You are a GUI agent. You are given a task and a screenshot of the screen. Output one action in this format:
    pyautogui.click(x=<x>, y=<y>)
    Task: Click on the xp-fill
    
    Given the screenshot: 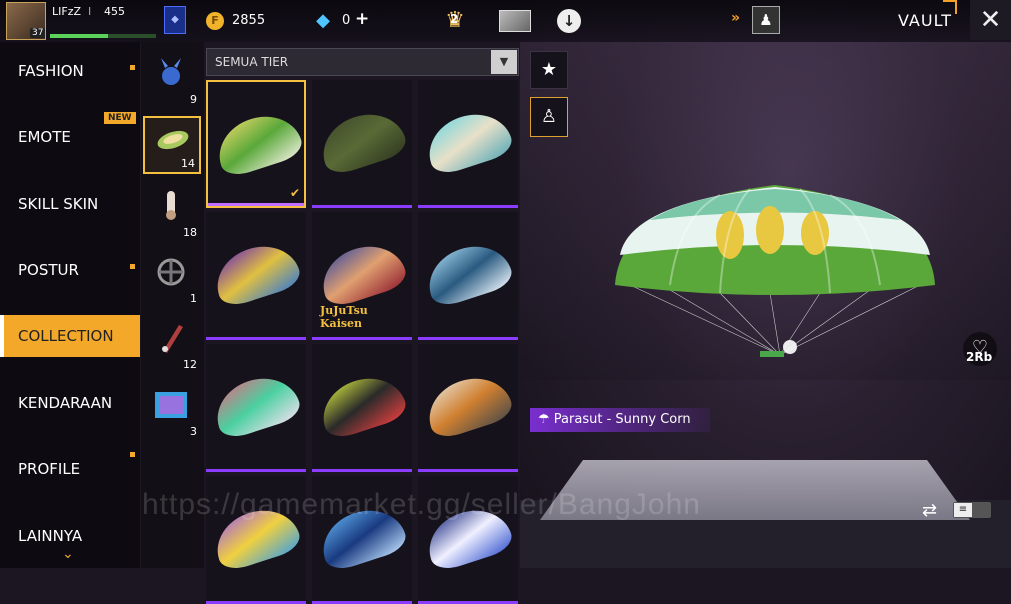 What is the action you would take?
    pyautogui.click(x=79, y=36)
    